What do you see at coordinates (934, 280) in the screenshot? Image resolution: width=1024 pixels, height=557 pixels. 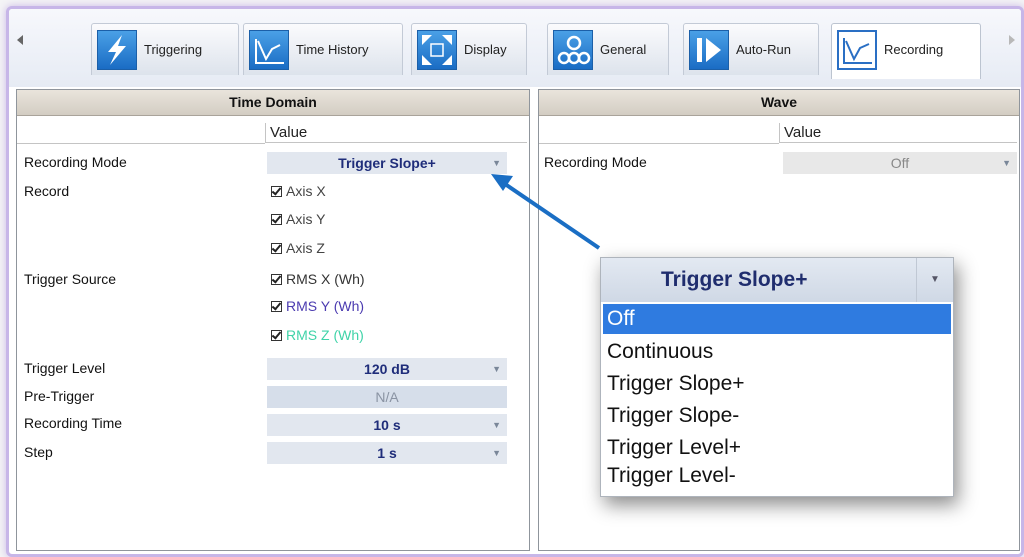 I see `chevron-down-icon: ▼` at bounding box center [934, 280].